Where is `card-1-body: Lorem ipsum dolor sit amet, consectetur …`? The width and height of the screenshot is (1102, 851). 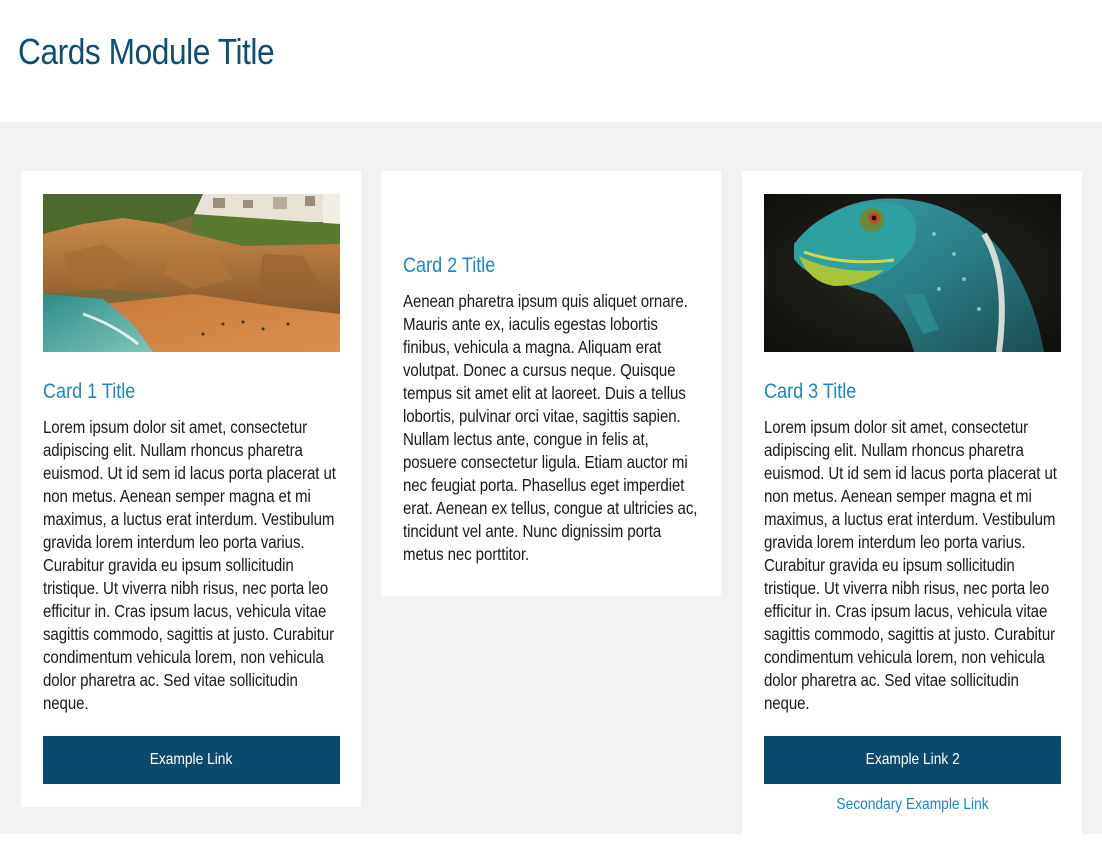
card-1-body: Lorem ipsum dolor sit amet, consectetur … is located at coordinates (189, 565).